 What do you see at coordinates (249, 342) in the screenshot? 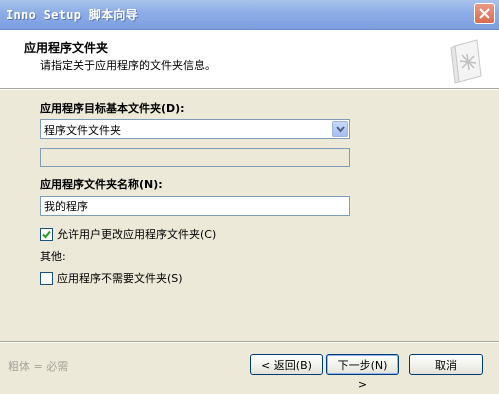
I see `footer-divider-highlight` at bounding box center [249, 342].